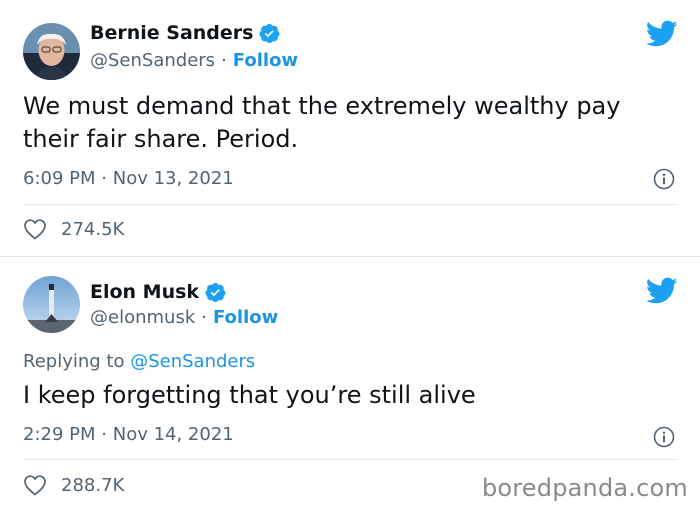 This screenshot has width=700, height=512. I want to click on watermark: boredpanda.com, so click(584, 488).